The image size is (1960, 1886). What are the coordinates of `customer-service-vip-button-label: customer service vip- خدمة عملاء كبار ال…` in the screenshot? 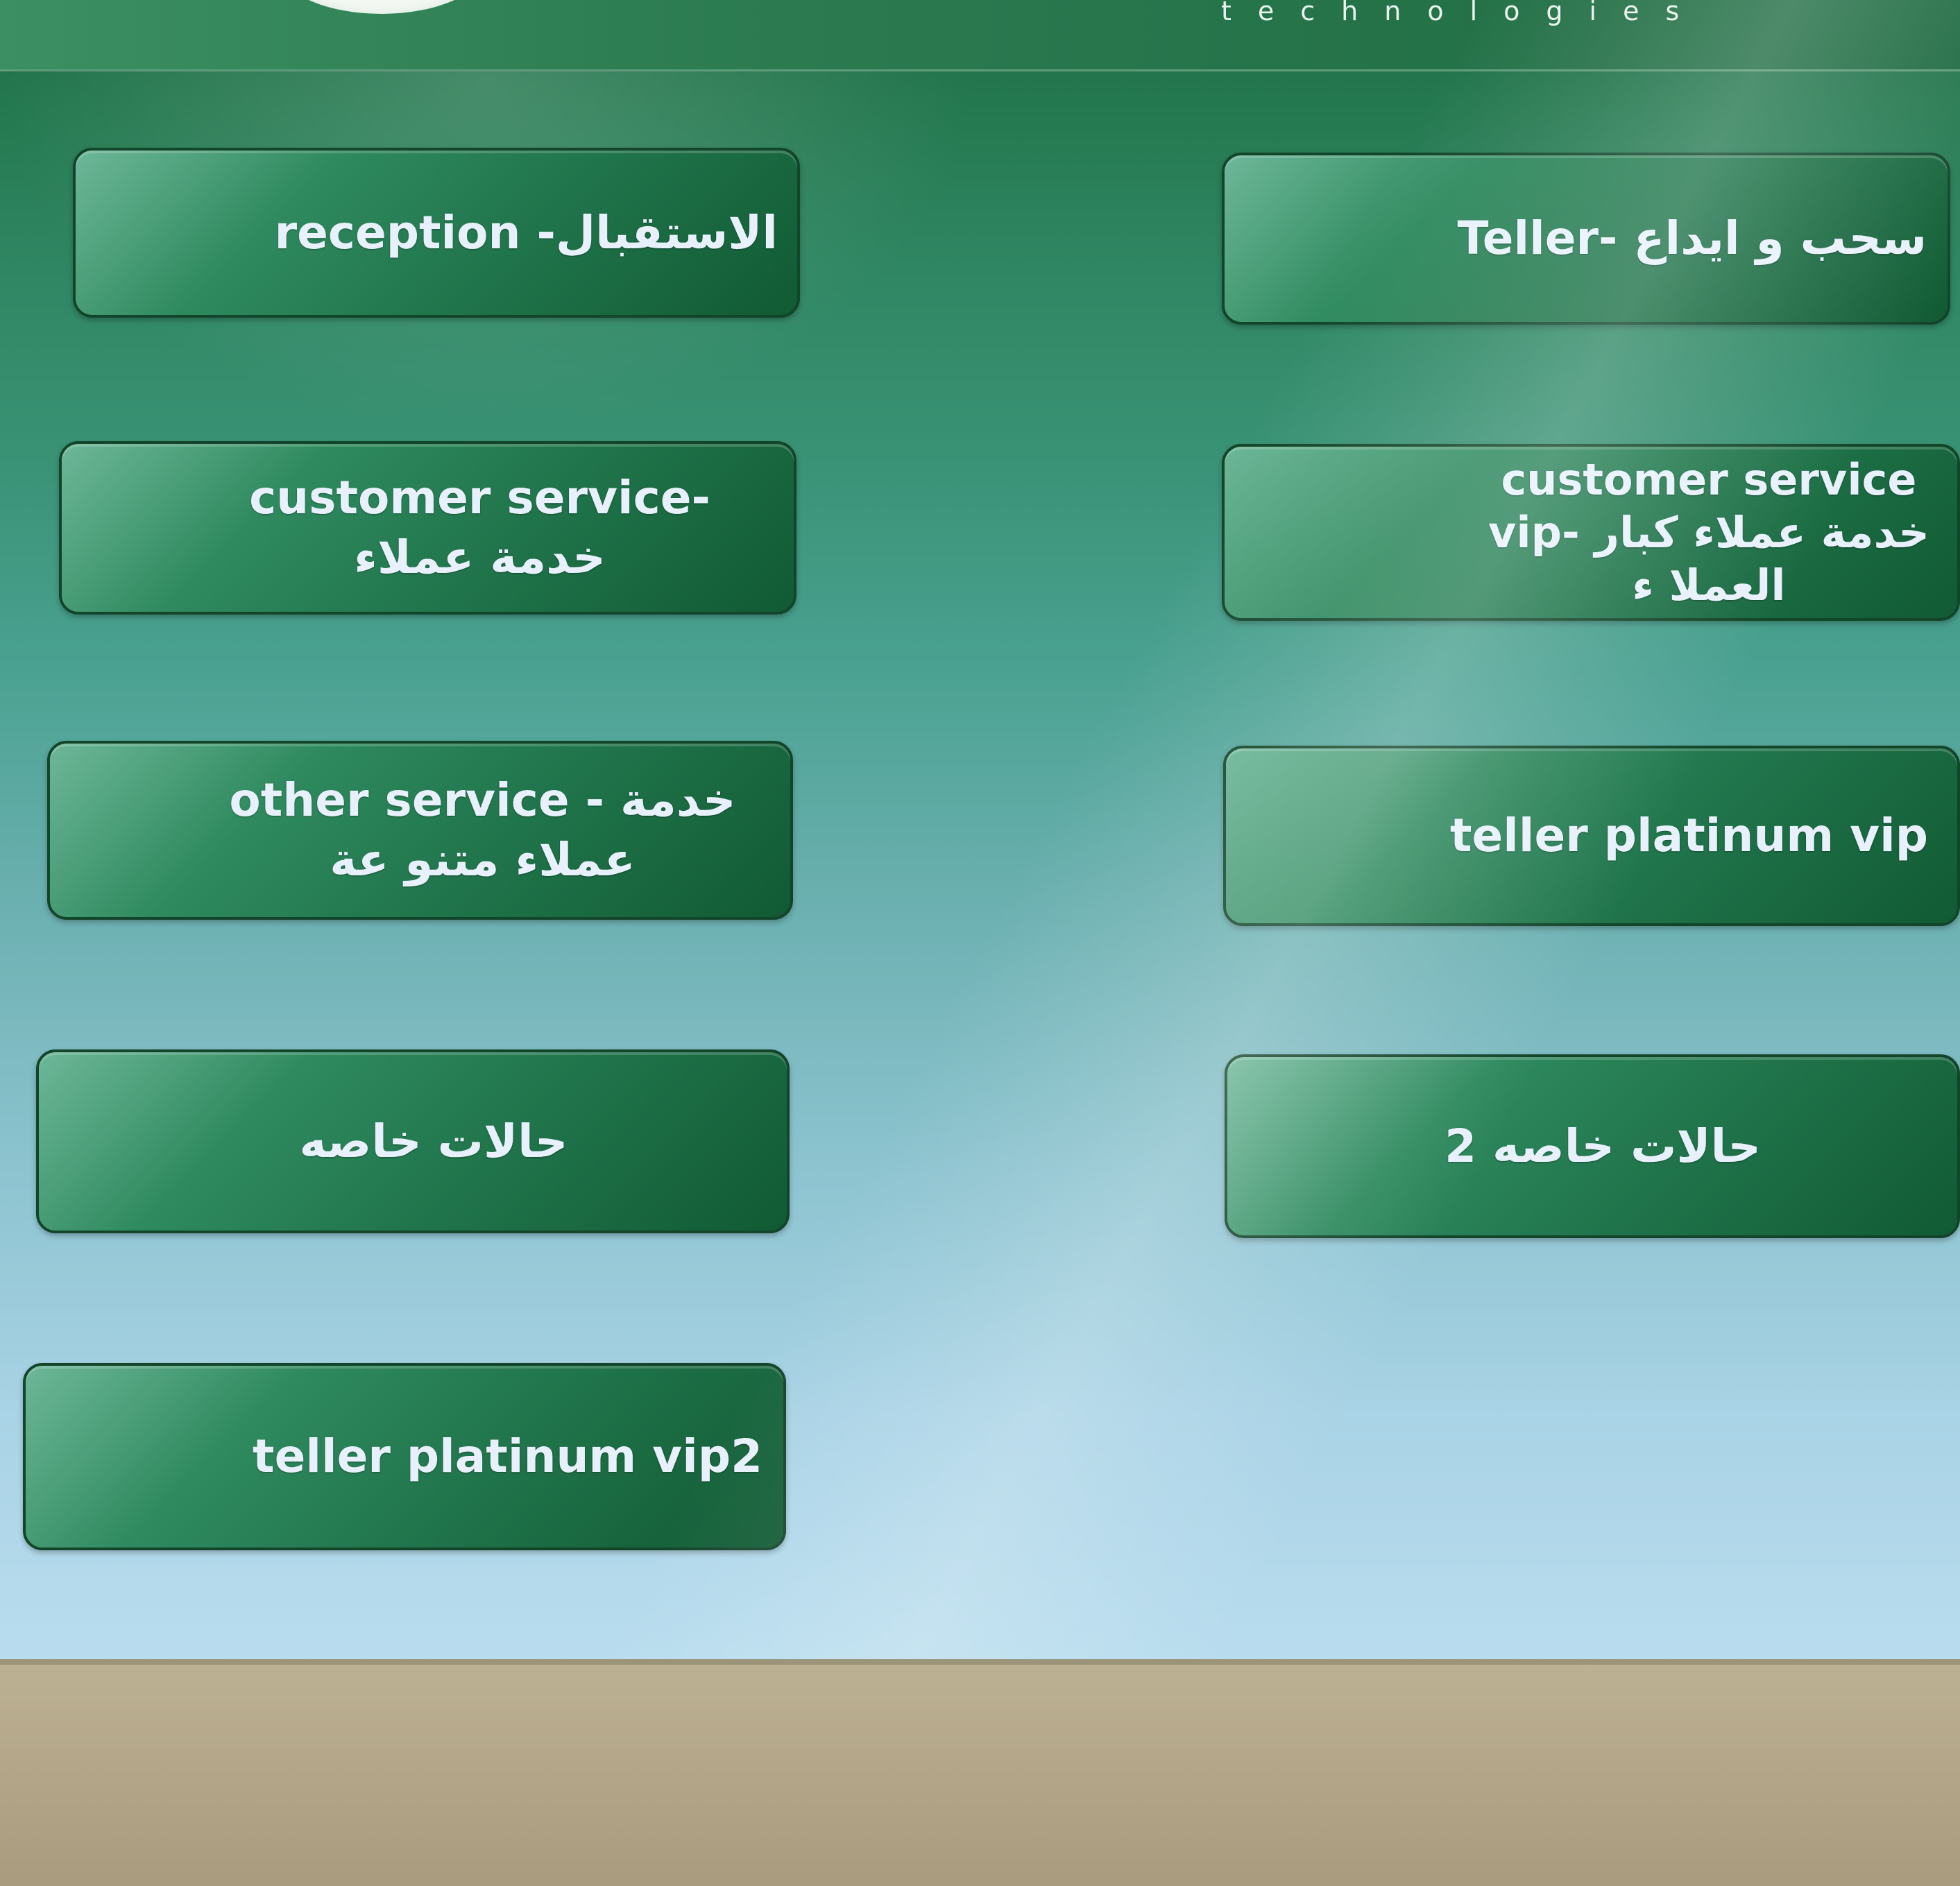 It's located at (1708, 532).